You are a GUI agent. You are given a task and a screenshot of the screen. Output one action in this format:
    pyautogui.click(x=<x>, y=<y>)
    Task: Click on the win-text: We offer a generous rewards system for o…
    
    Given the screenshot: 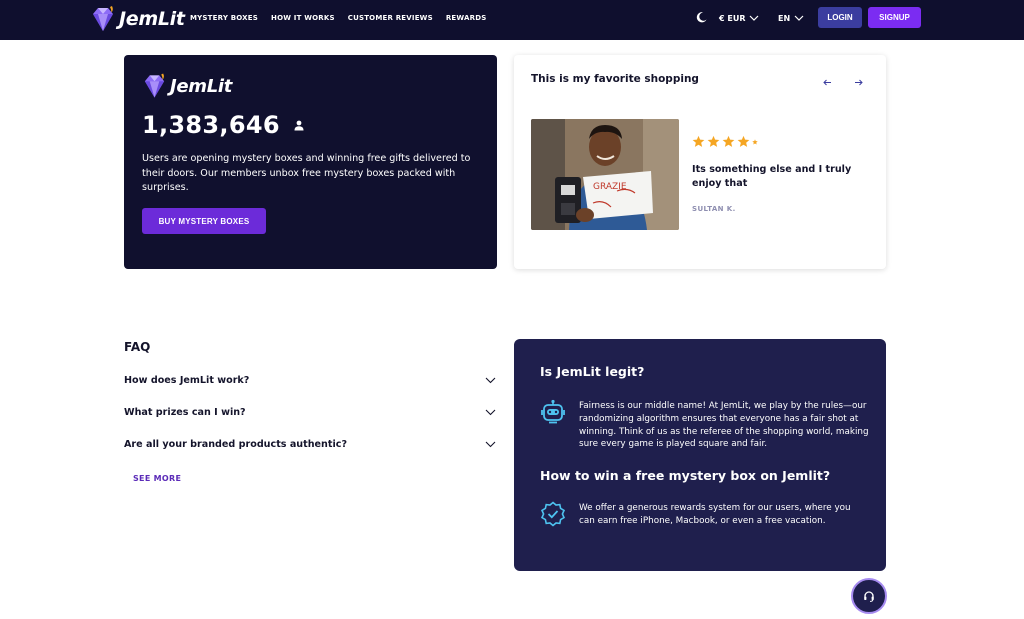 What is the action you would take?
    pyautogui.click(x=715, y=514)
    